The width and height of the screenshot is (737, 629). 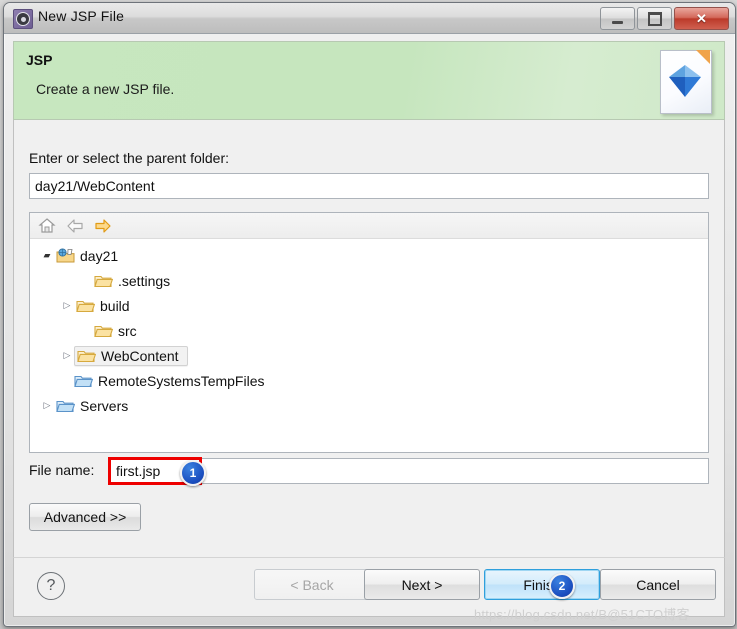 I want to click on help-button: ?, so click(x=51, y=586).